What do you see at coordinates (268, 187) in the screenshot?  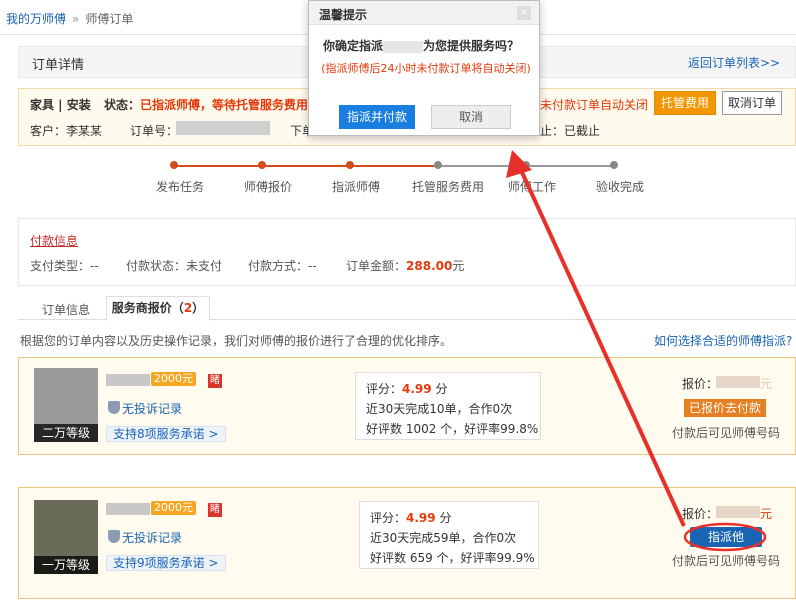 I see `step-label-quote: 师傅报价` at bounding box center [268, 187].